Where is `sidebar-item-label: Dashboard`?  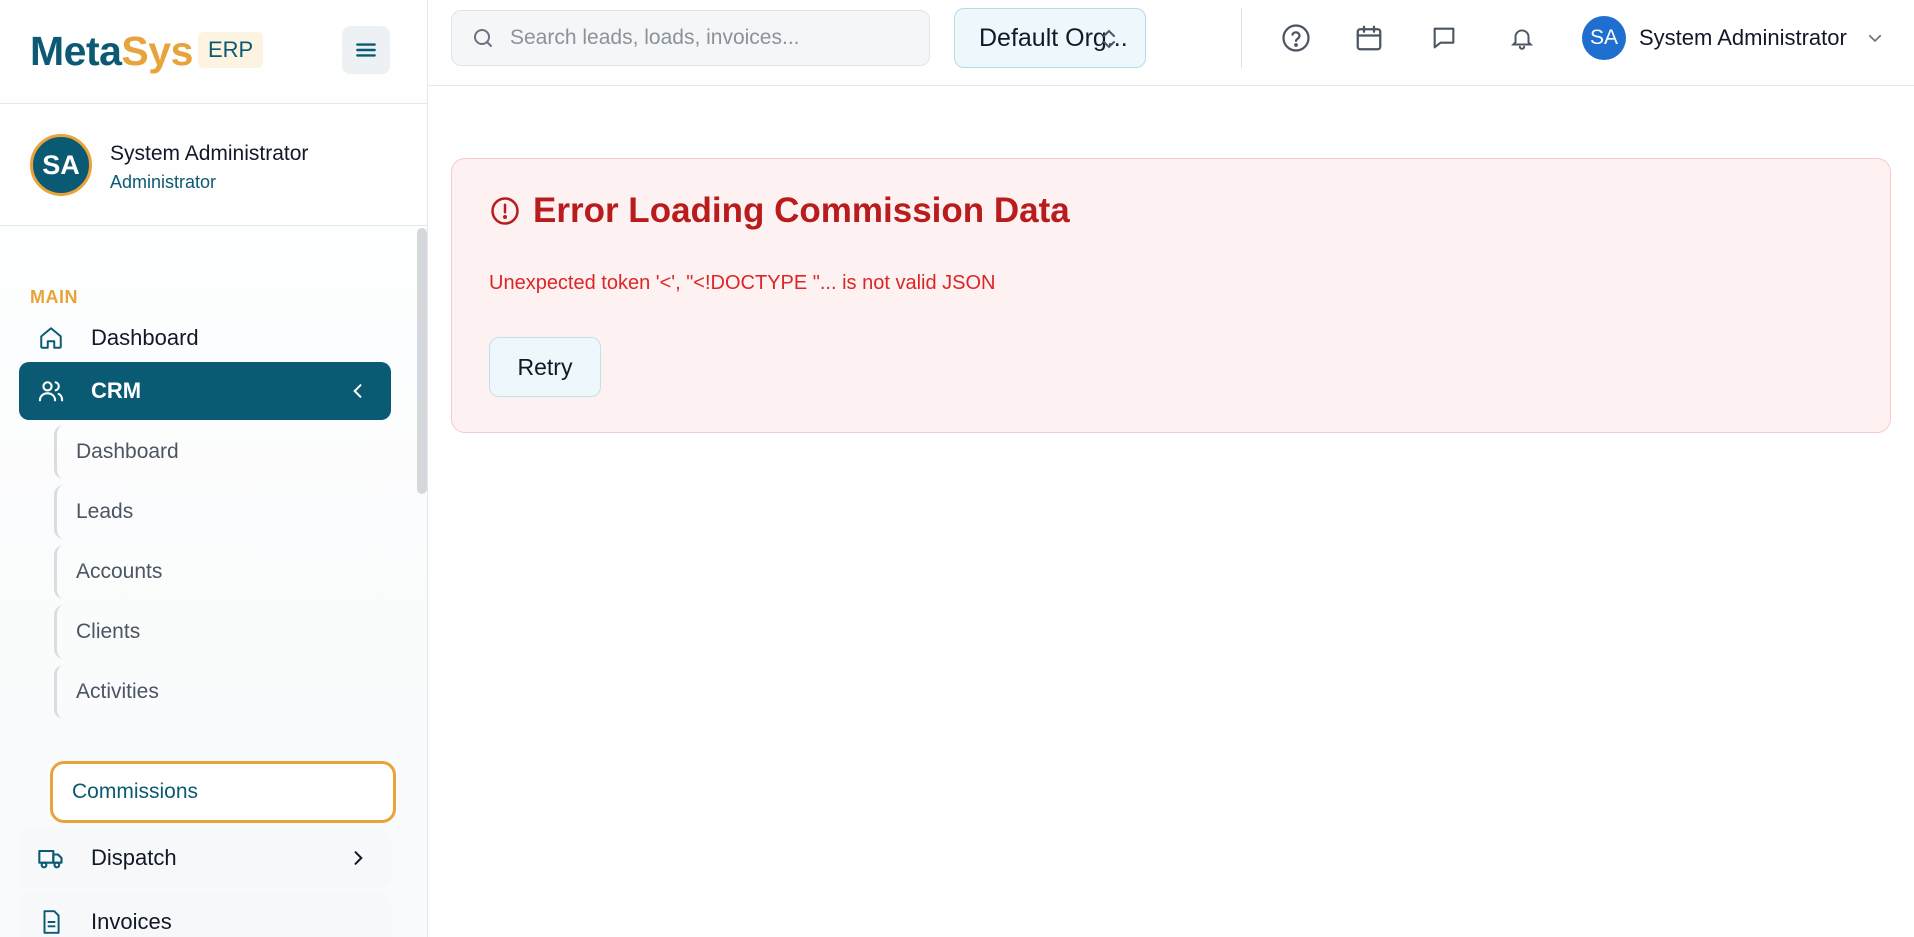
sidebar-item-label: Dashboard is located at coordinates (145, 337).